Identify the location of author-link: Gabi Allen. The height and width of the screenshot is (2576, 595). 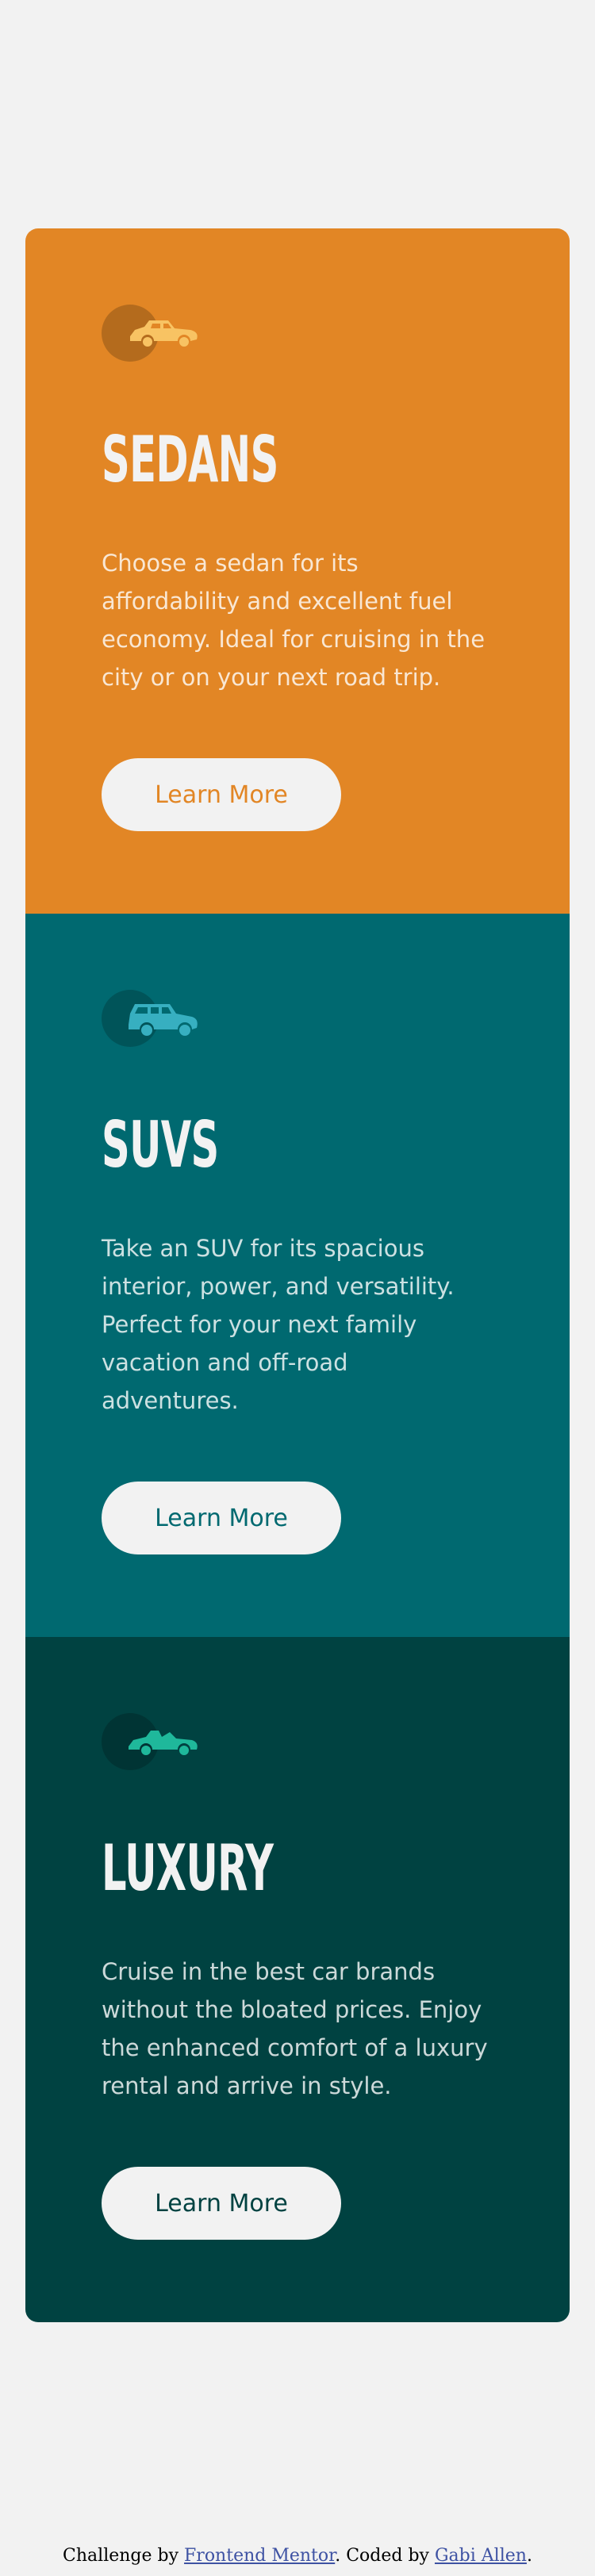
(481, 2556).